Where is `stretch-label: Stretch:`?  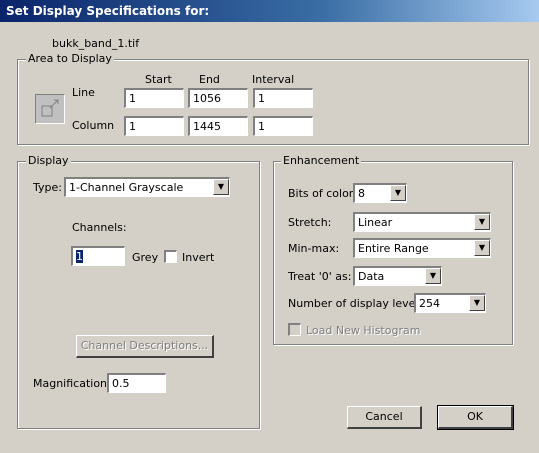
stretch-label: Stretch: is located at coordinates (310, 222).